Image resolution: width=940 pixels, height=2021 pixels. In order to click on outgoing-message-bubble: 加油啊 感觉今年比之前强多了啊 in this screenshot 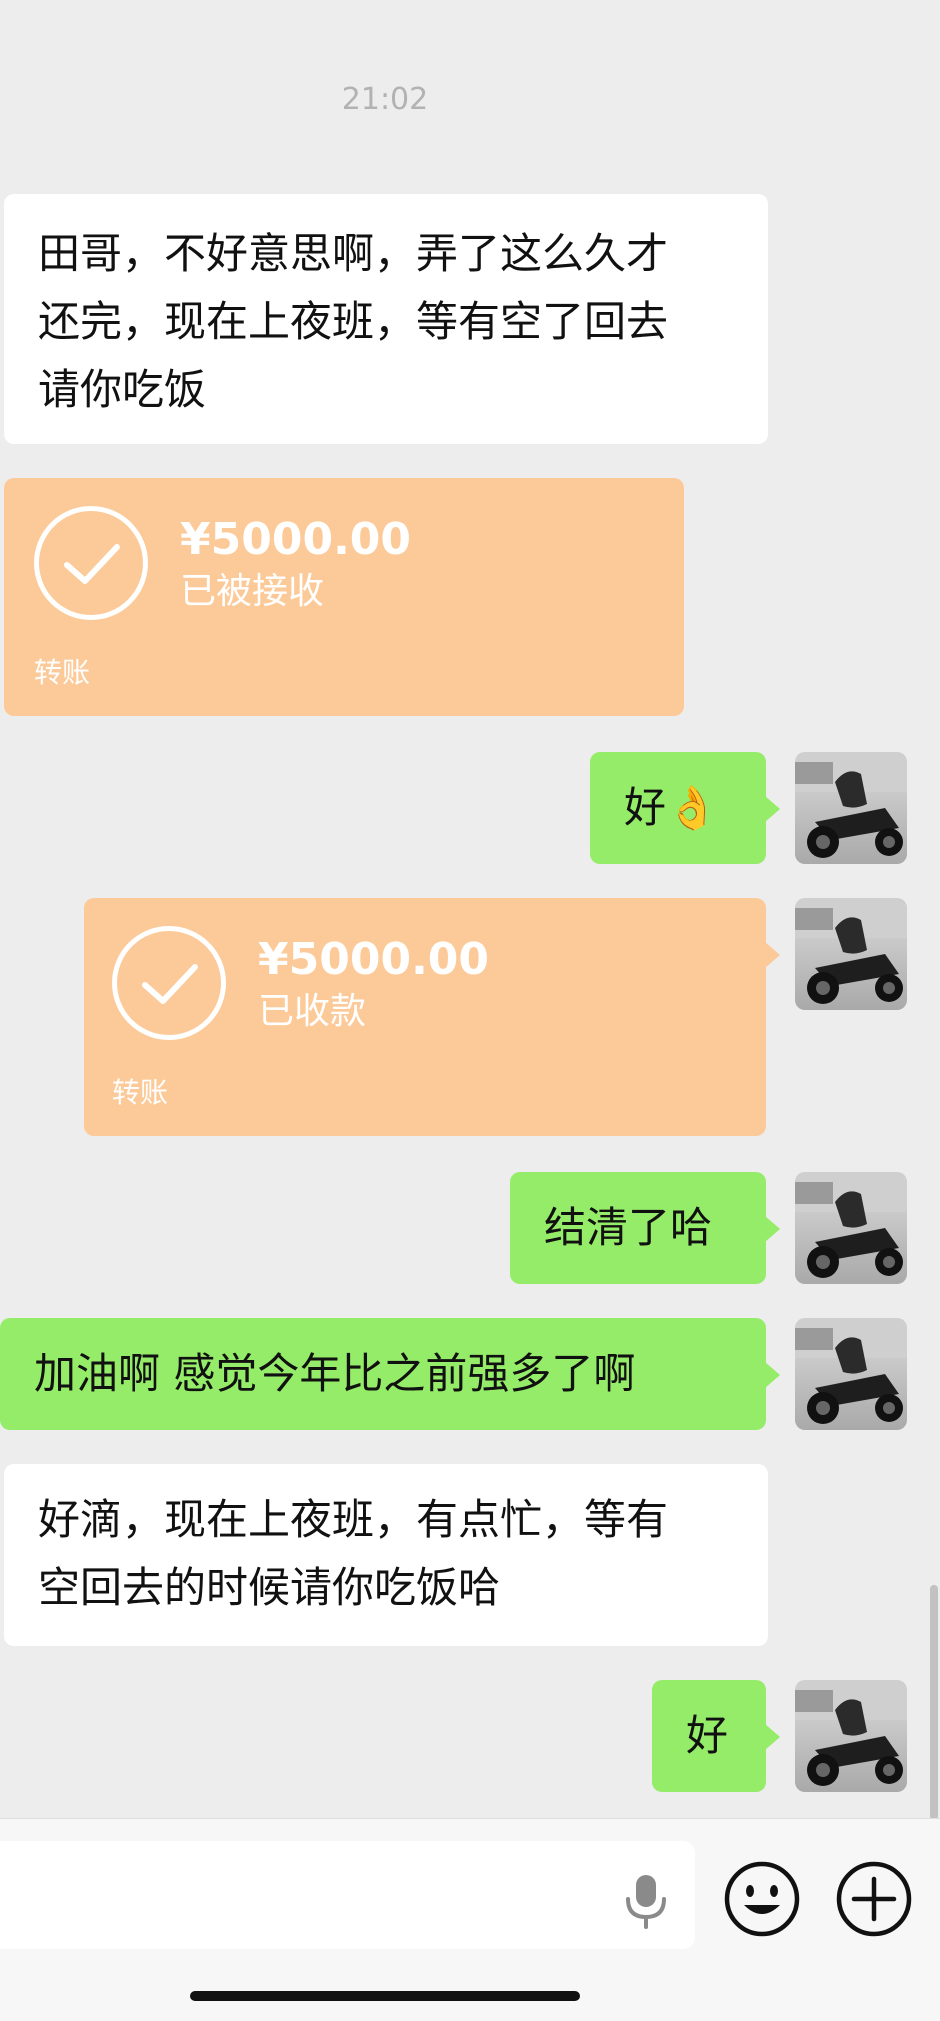, I will do `click(390, 1374)`.